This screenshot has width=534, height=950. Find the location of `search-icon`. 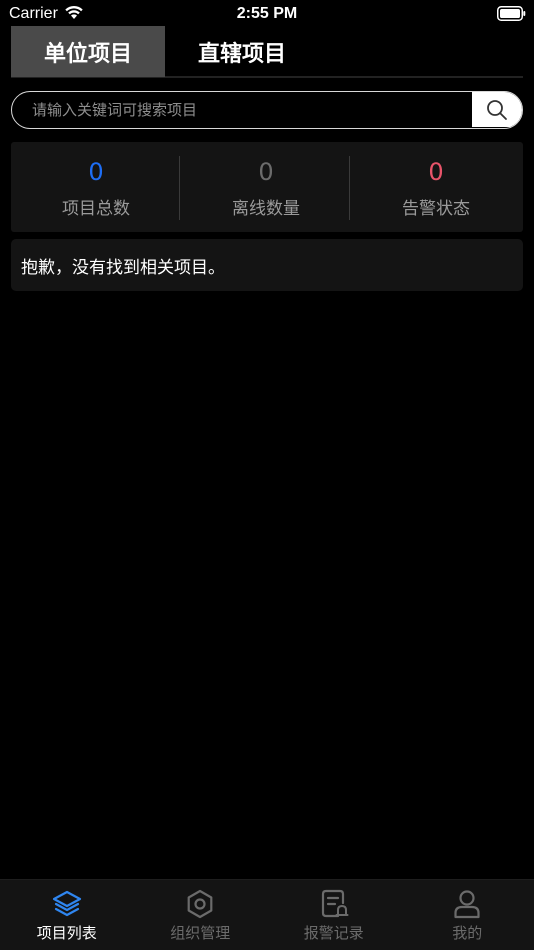

search-icon is located at coordinates (497, 109).